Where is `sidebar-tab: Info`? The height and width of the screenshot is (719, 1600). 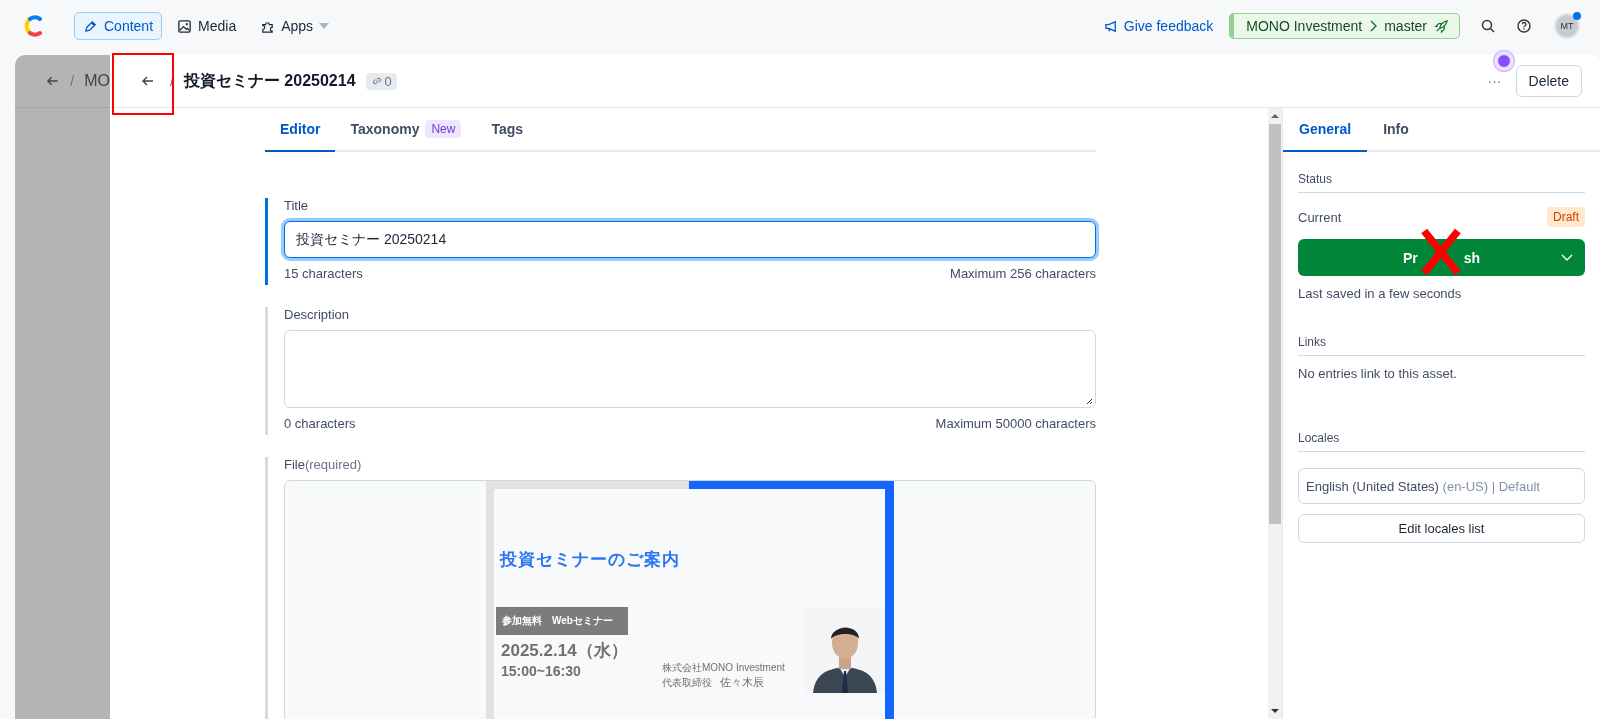
sidebar-tab: Info is located at coordinates (1396, 130).